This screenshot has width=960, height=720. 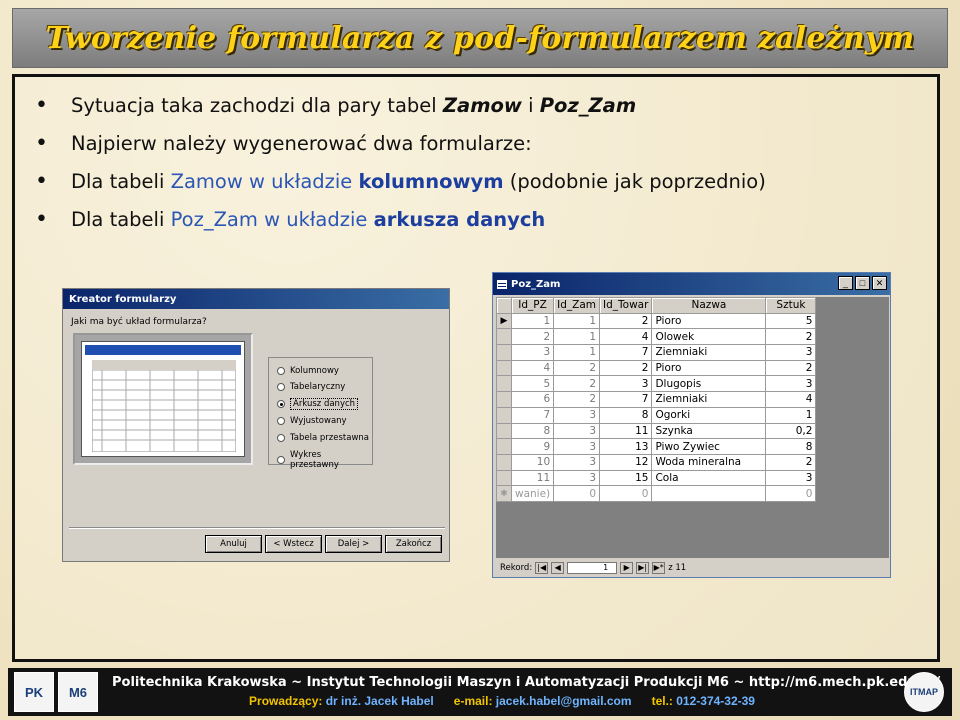 What do you see at coordinates (504, 321) in the screenshot?
I see `row-selector: ▶` at bounding box center [504, 321].